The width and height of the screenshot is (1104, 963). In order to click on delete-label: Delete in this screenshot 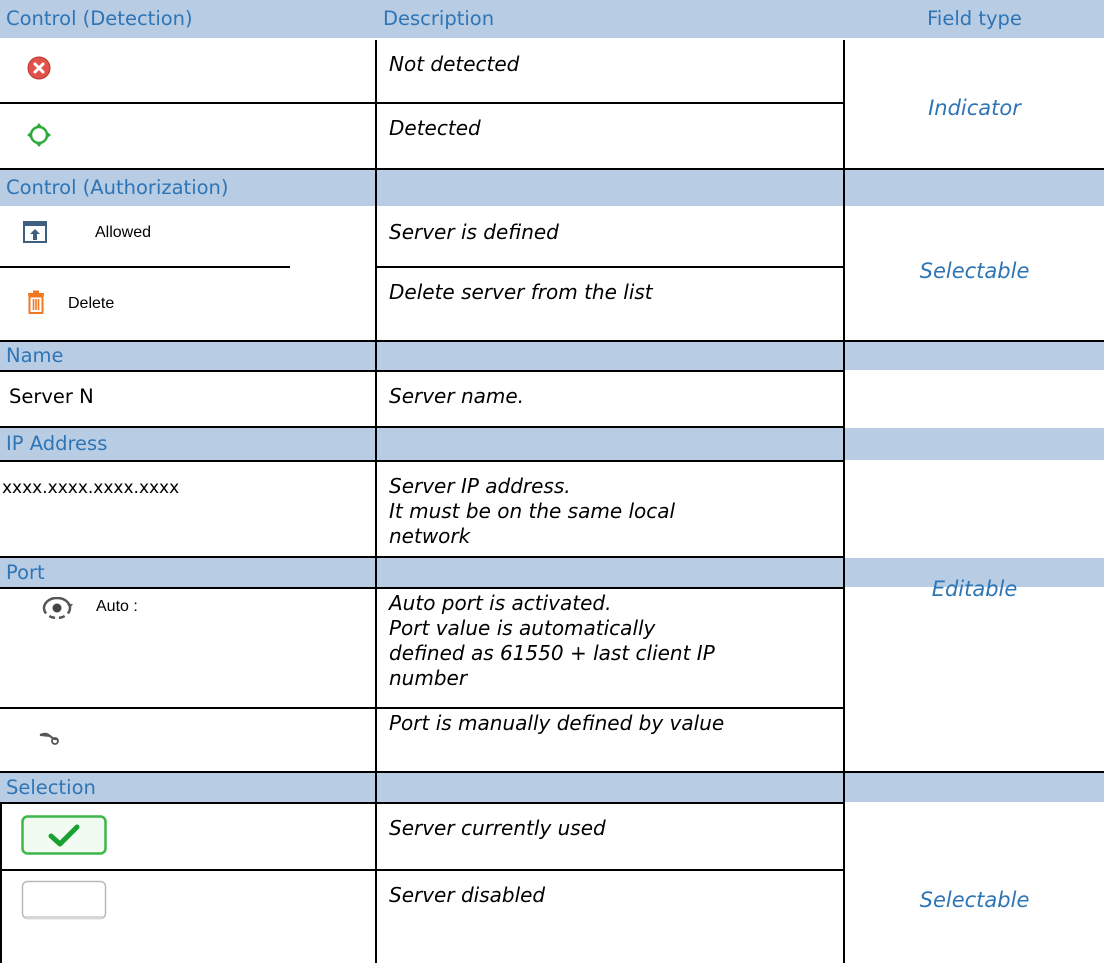, I will do `click(91, 303)`.